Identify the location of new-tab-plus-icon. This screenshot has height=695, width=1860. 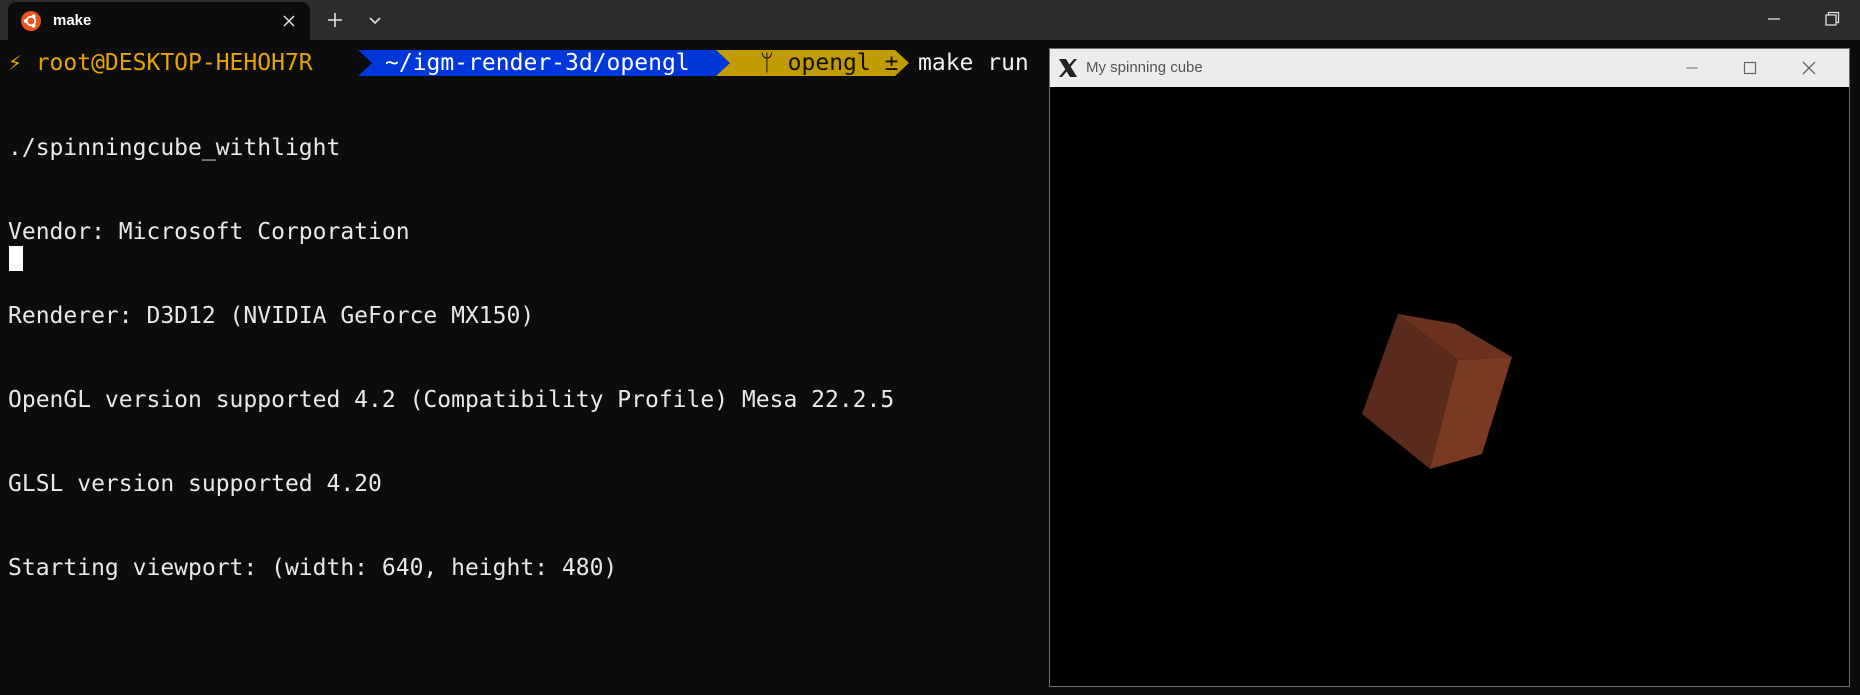
(335, 20).